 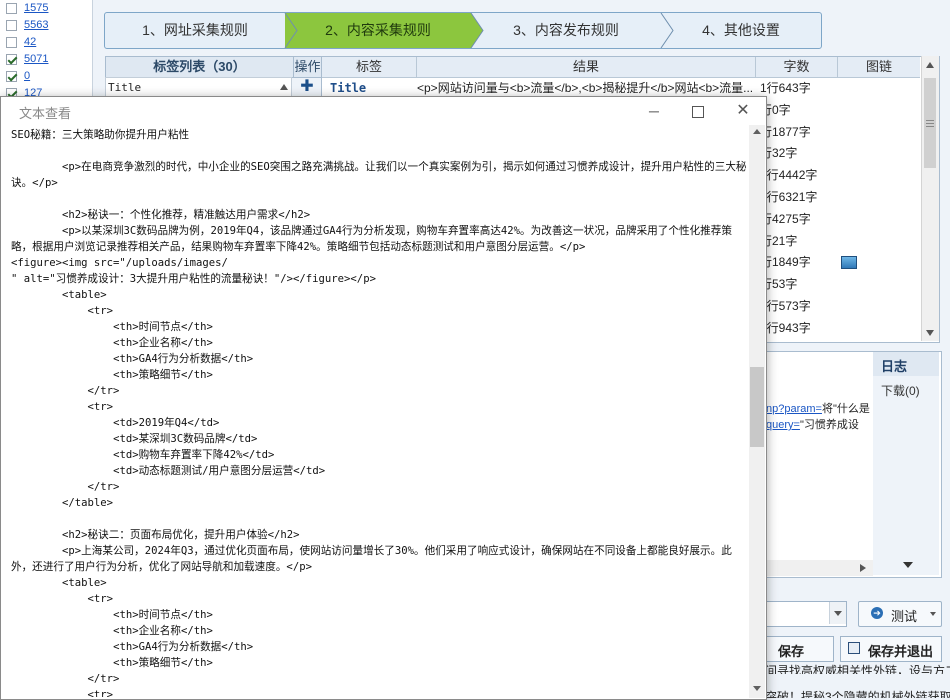 What do you see at coordinates (383, 111) in the screenshot?
I see `window-titlebar: 文本查看 ─ ✕` at bounding box center [383, 111].